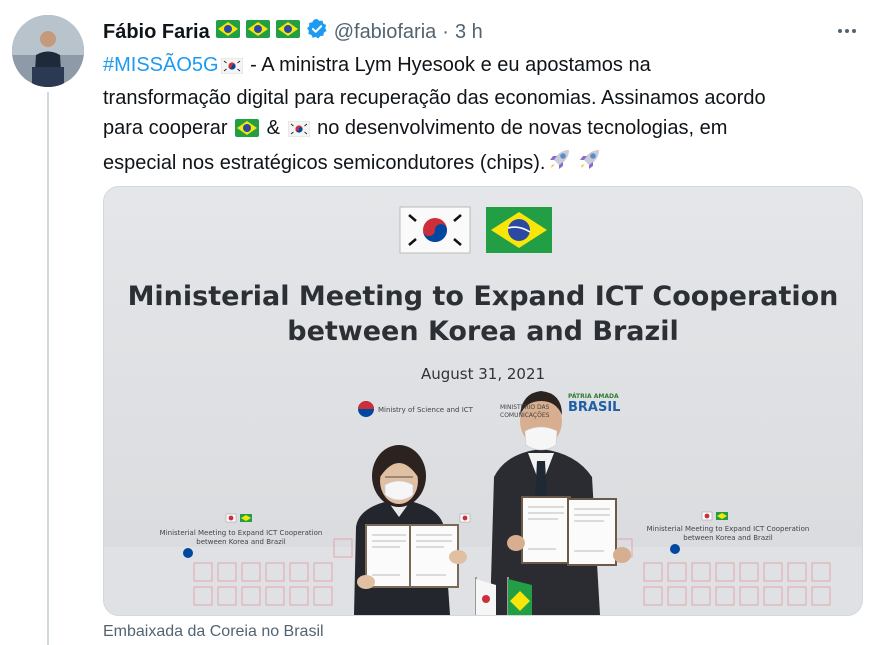  What do you see at coordinates (273, 128) in the screenshot?
I see `tweet-line-3b: &` at bounding box center [273, 128].